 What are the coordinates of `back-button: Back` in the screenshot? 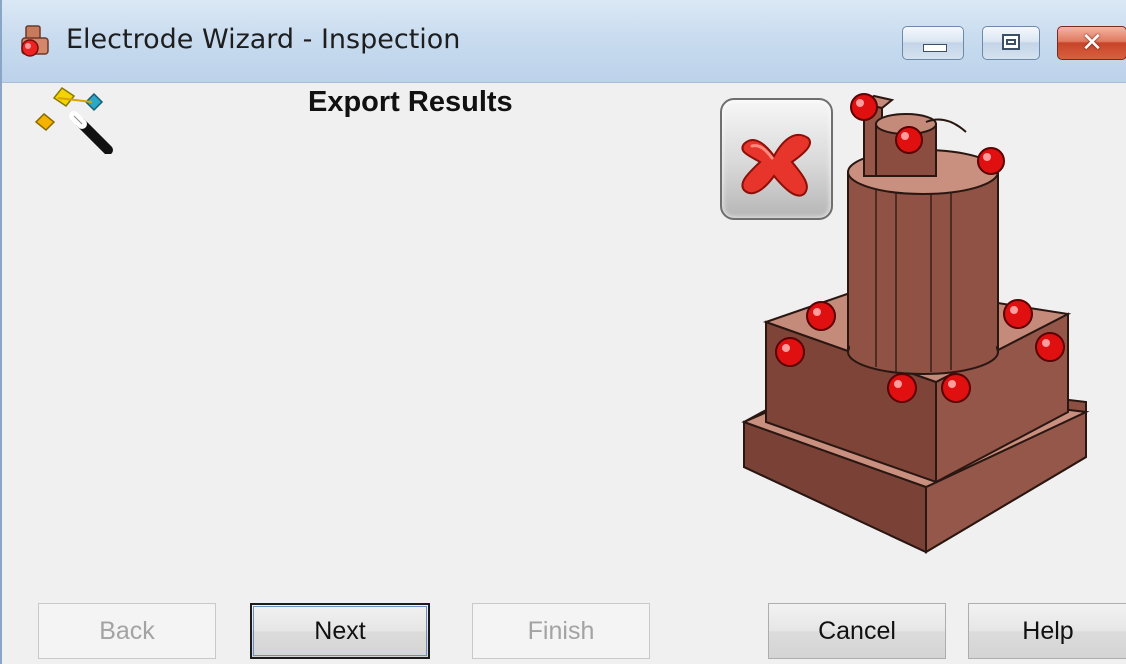 It's located at (127, 631).